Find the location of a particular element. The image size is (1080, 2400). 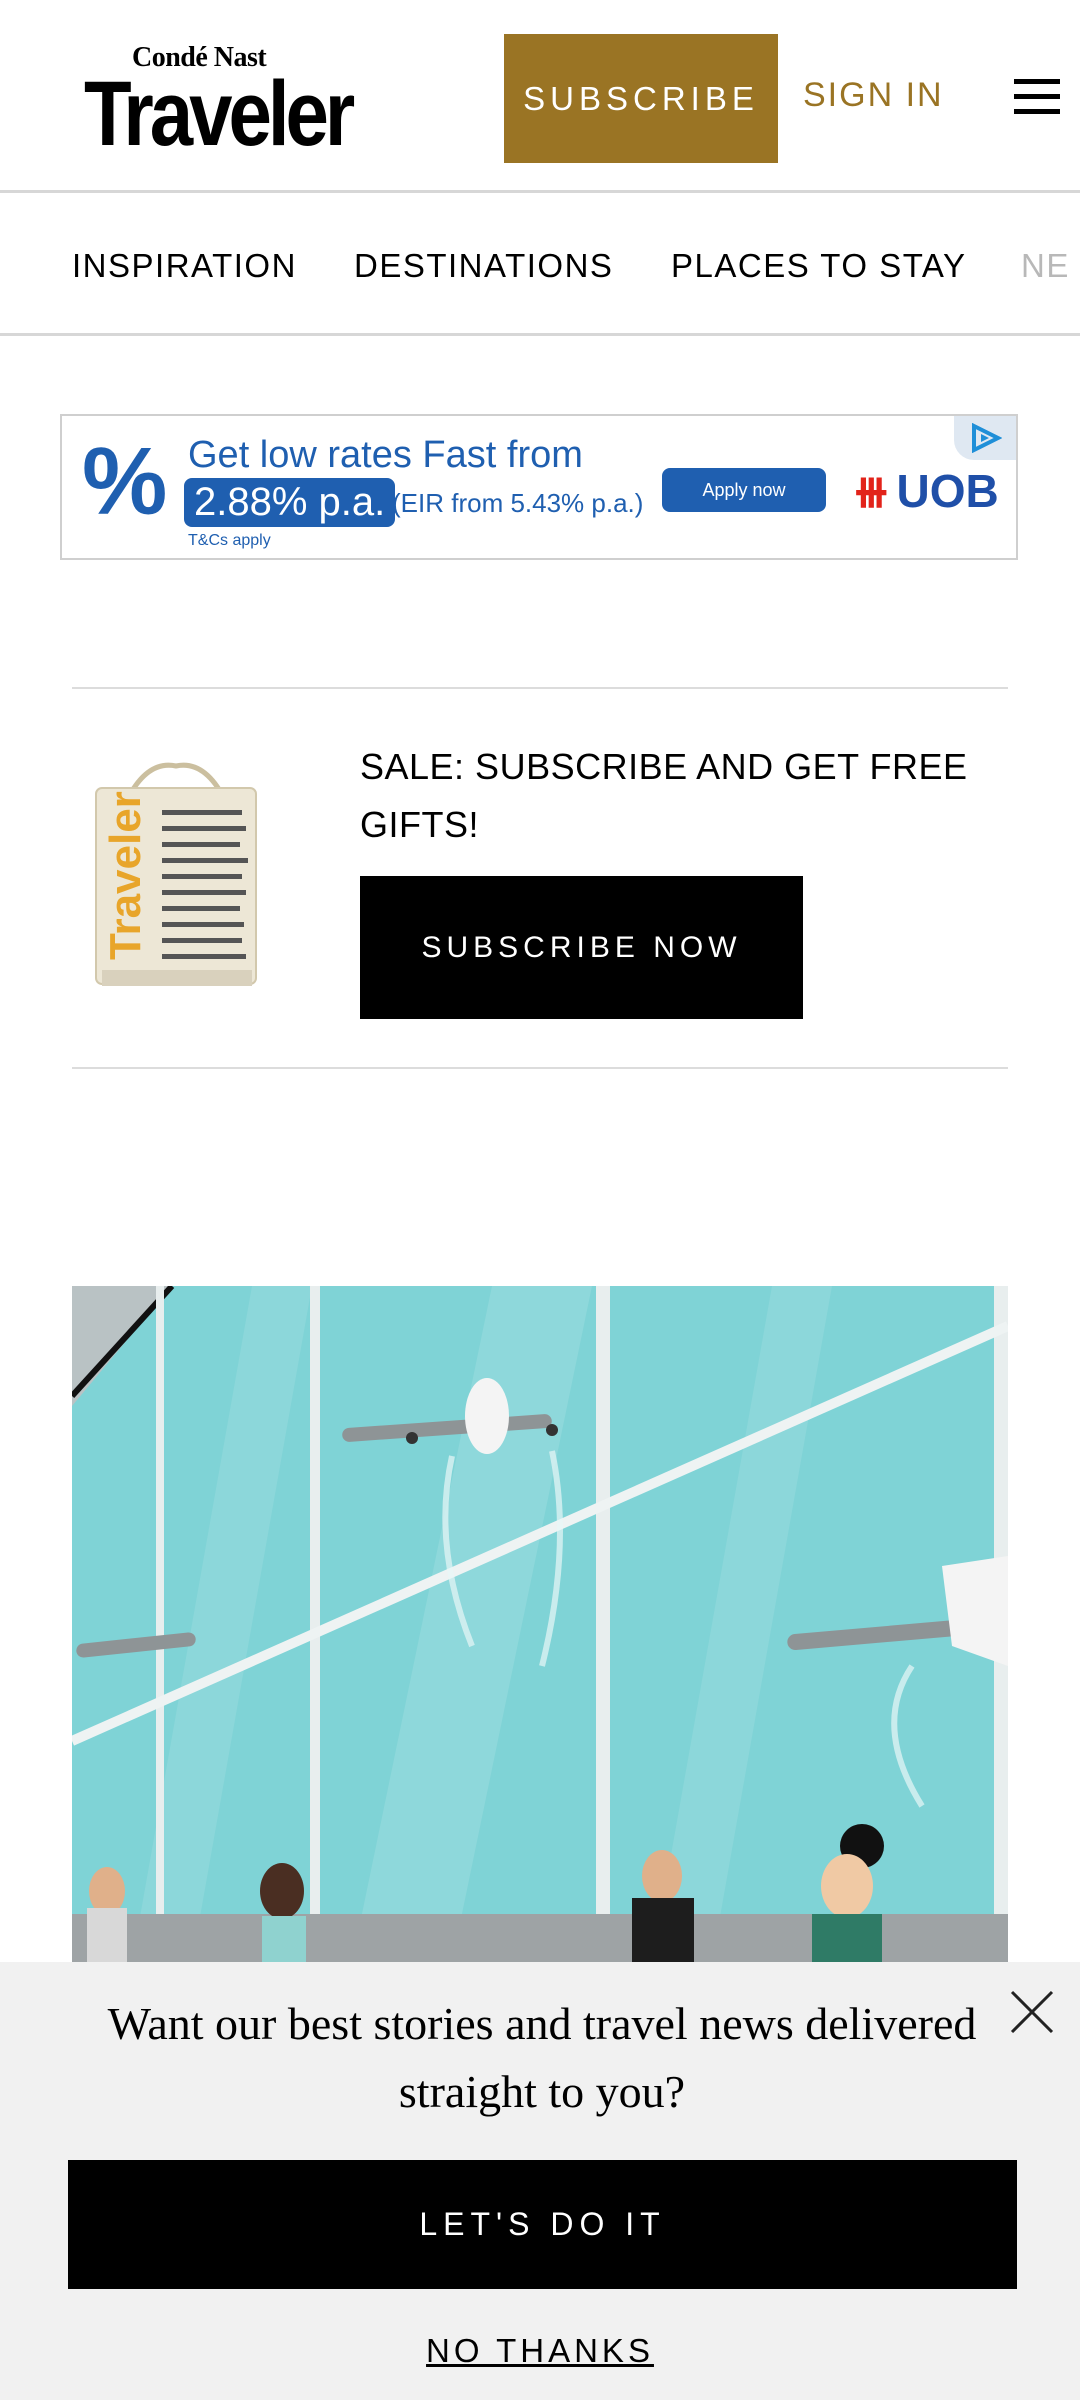

subscribe-button: SUBSCRIBE is located at coordinates (641, 98).